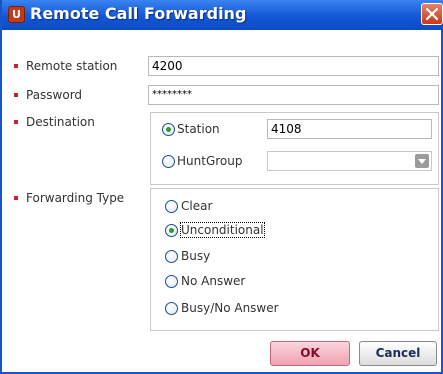 The width and height of the screenshot is (443, 374). Describe the element at coordinates (294, 148) in the screenshot. I see `destination-group: Station 4108 HuntGroup` at that location.